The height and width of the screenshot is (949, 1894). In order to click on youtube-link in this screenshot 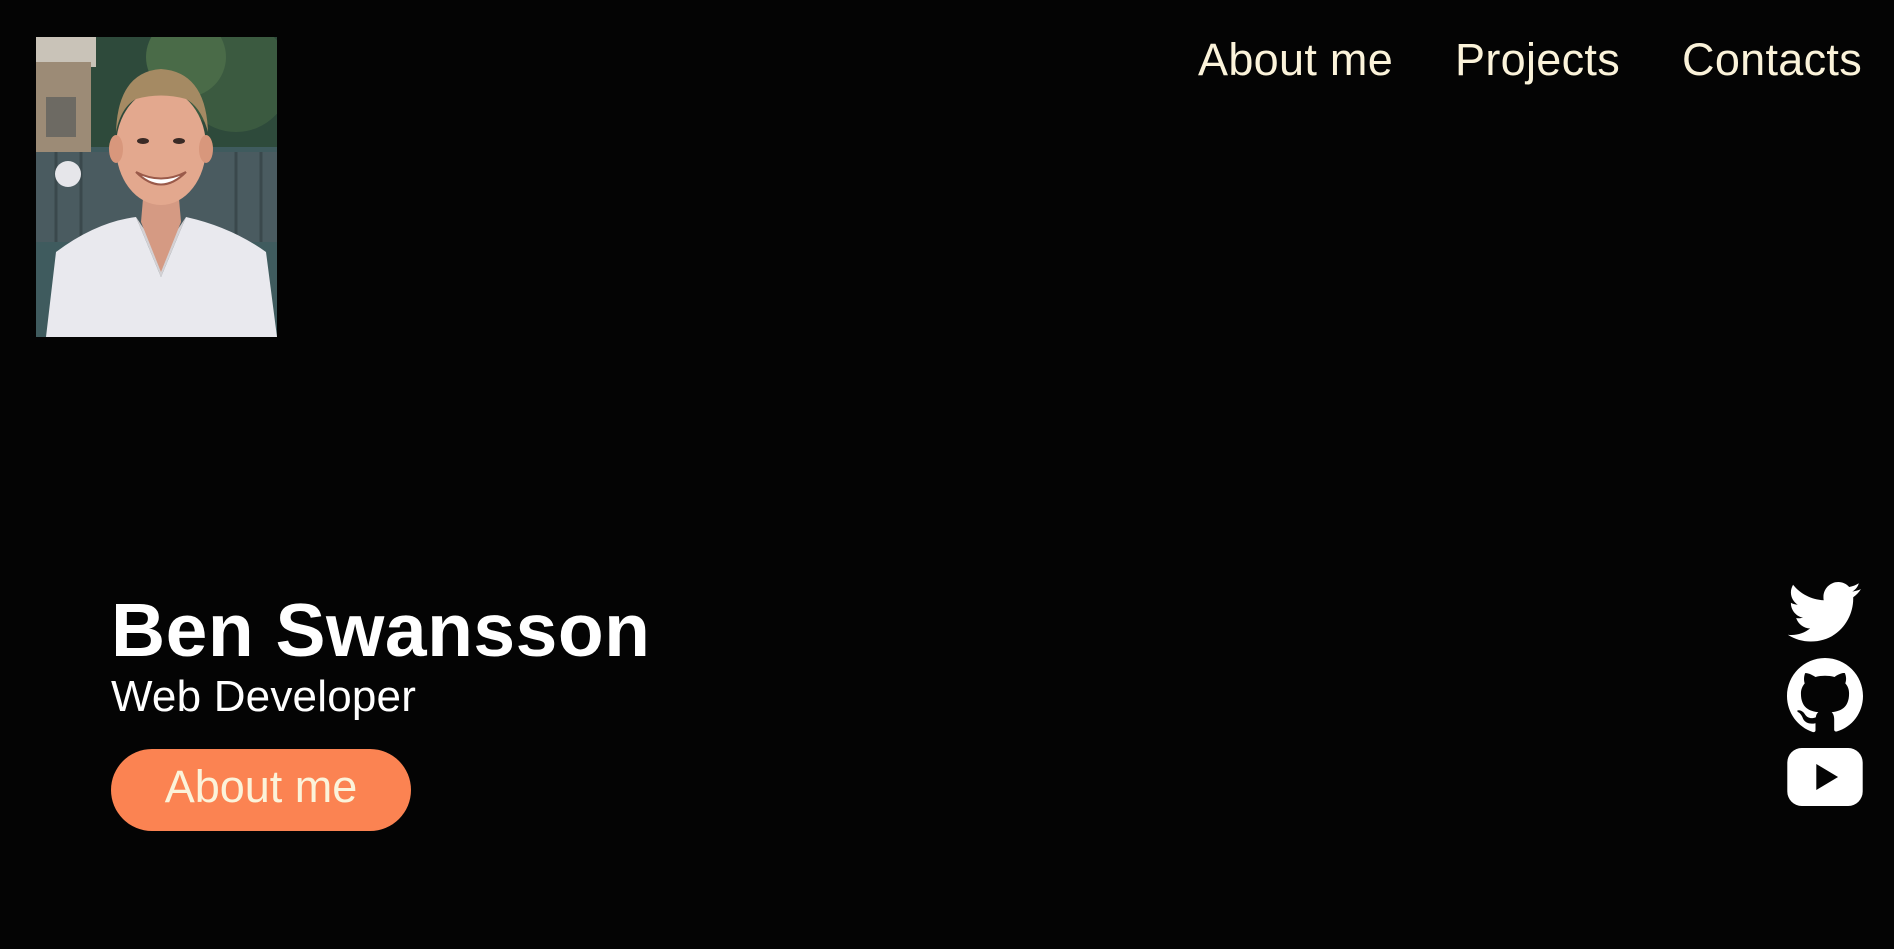, I will do `click(1825, 777)`.